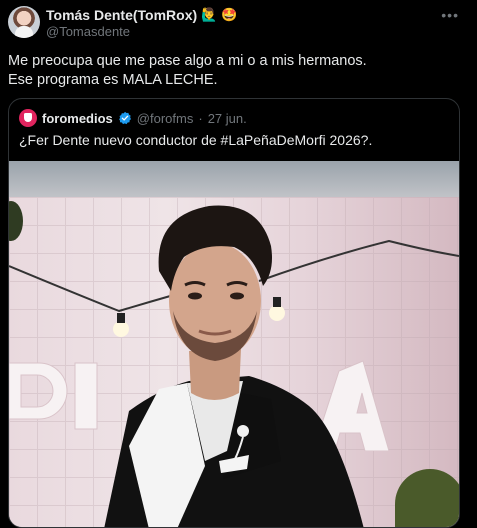 Image resolution: width=477 pixels, height=528 pixels. Describe the element at coordinates (241, 14) in the screenshot. I see `author-name-row: Tomás Dente(TomRox) 🙋‍♂️ 🤩` at that location.